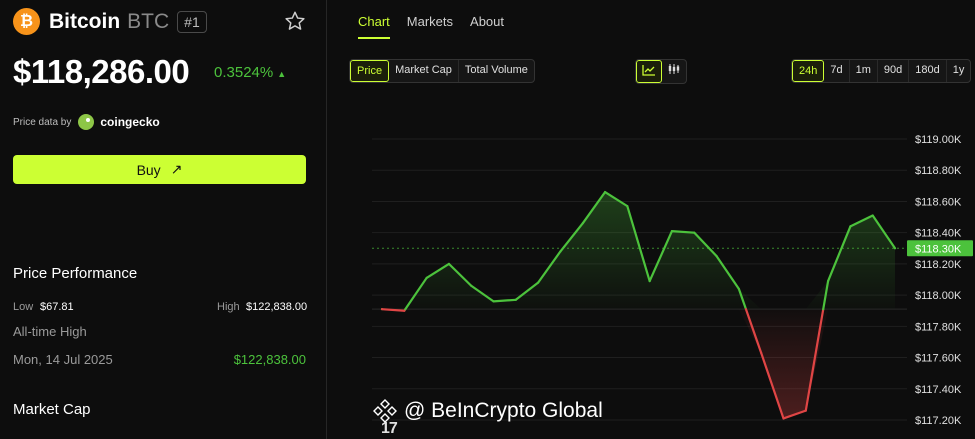  What do you see at coordinates (674, 69) in the screenshot?
I see `candlestick-icon` at bounding box center [674, 69].